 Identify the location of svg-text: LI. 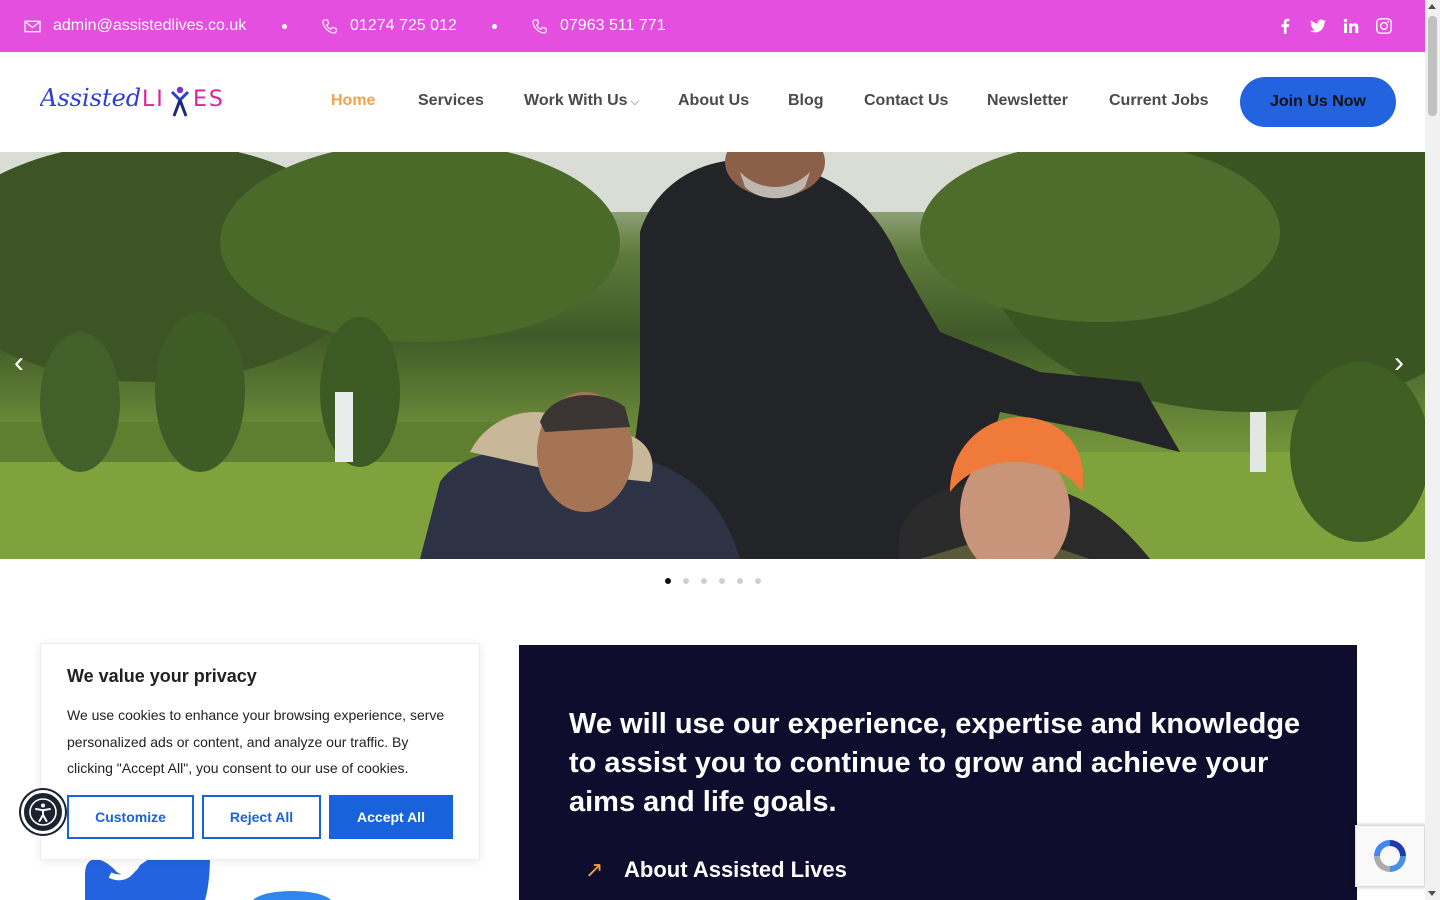
(153, 99).